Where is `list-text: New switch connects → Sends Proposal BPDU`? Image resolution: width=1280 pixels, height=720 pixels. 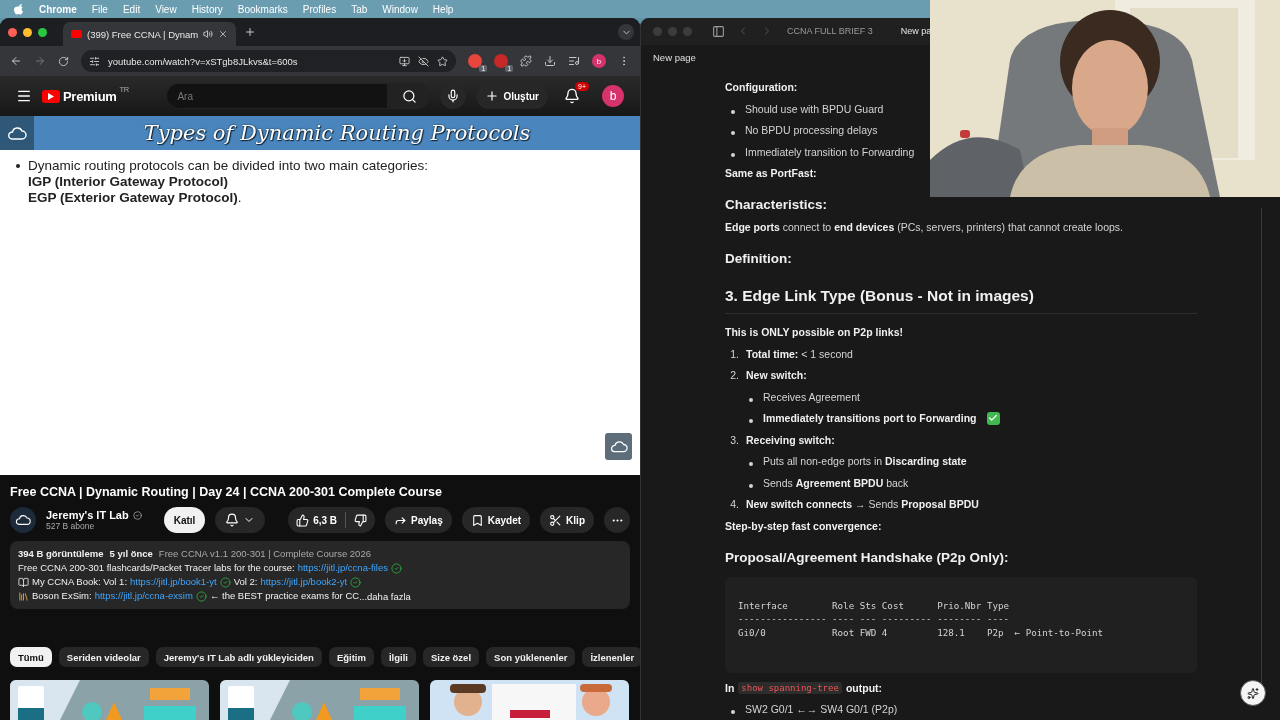 list-text: New switch connects → Sends Proposal BPDU is located at coordinates (862, 504).